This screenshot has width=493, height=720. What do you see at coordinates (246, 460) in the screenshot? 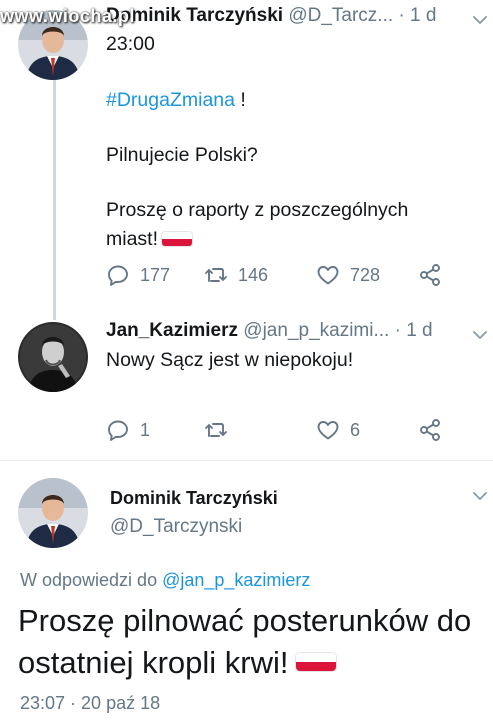
I see `divider` at bounding box center [246, 460].